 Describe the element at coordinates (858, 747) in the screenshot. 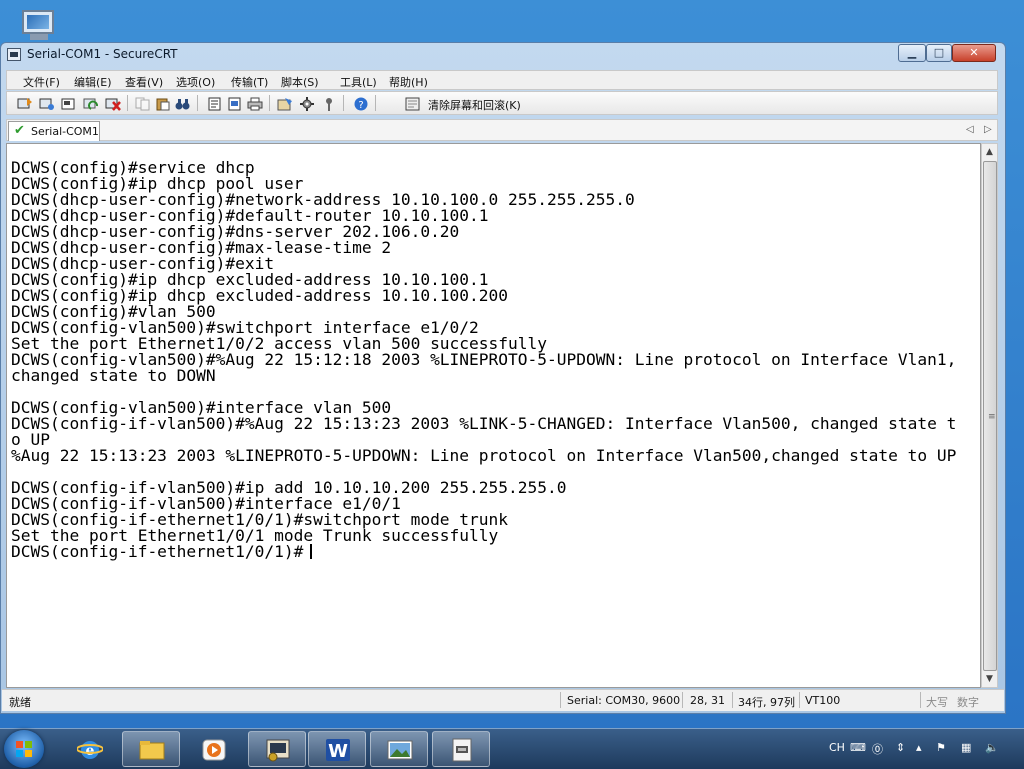

I see `keyboard-icon: ⌨` at that location.